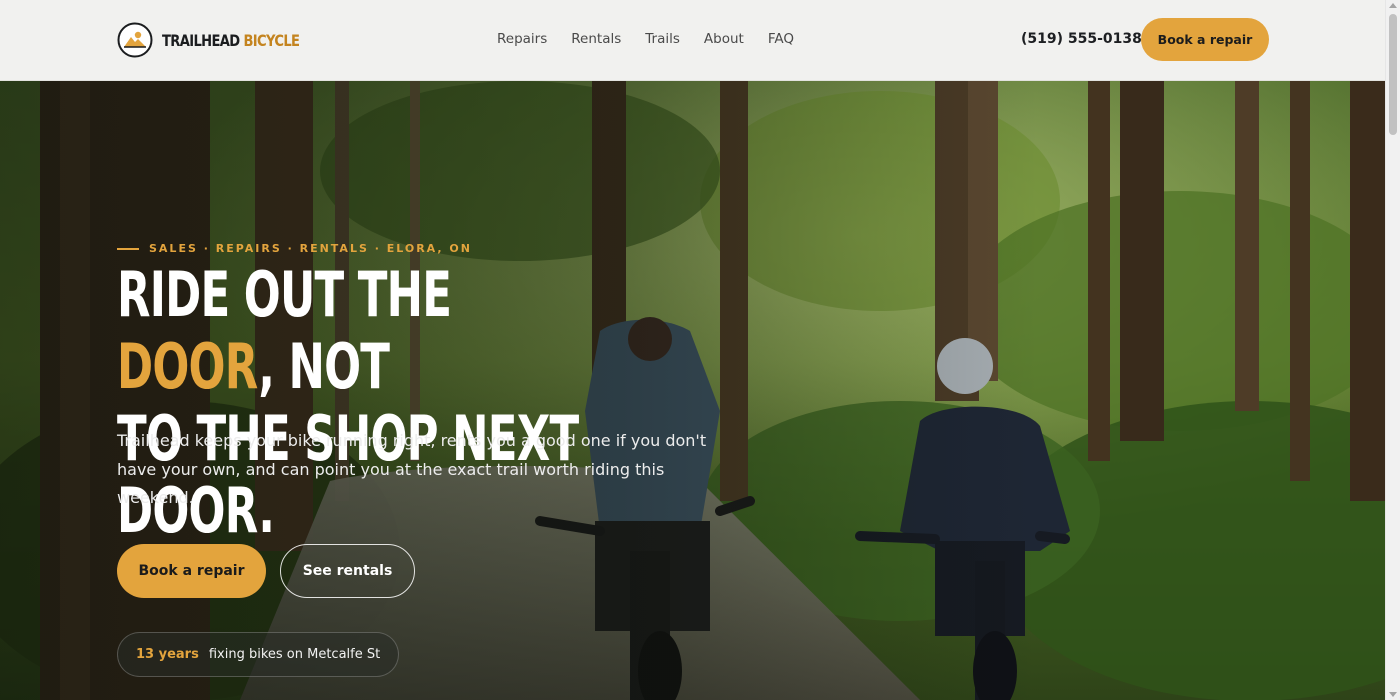 The height and width of the screenshot is (700, 1400). Describe the element at coordinates (781, 39) in the screenshot. I see `nav-link-faq: FAQ` at that location.